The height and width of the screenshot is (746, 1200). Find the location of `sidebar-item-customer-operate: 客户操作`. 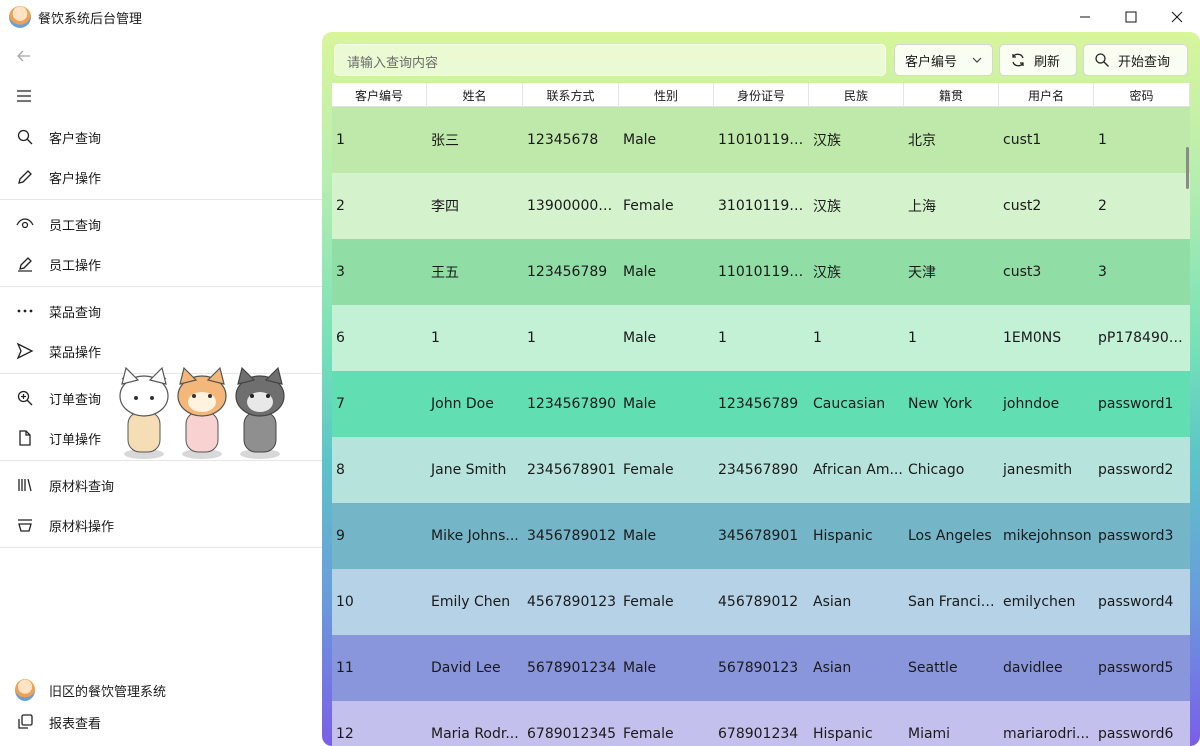

sidebar-item-customer-operate: 客户操作 is located at coordinates (161, 177).